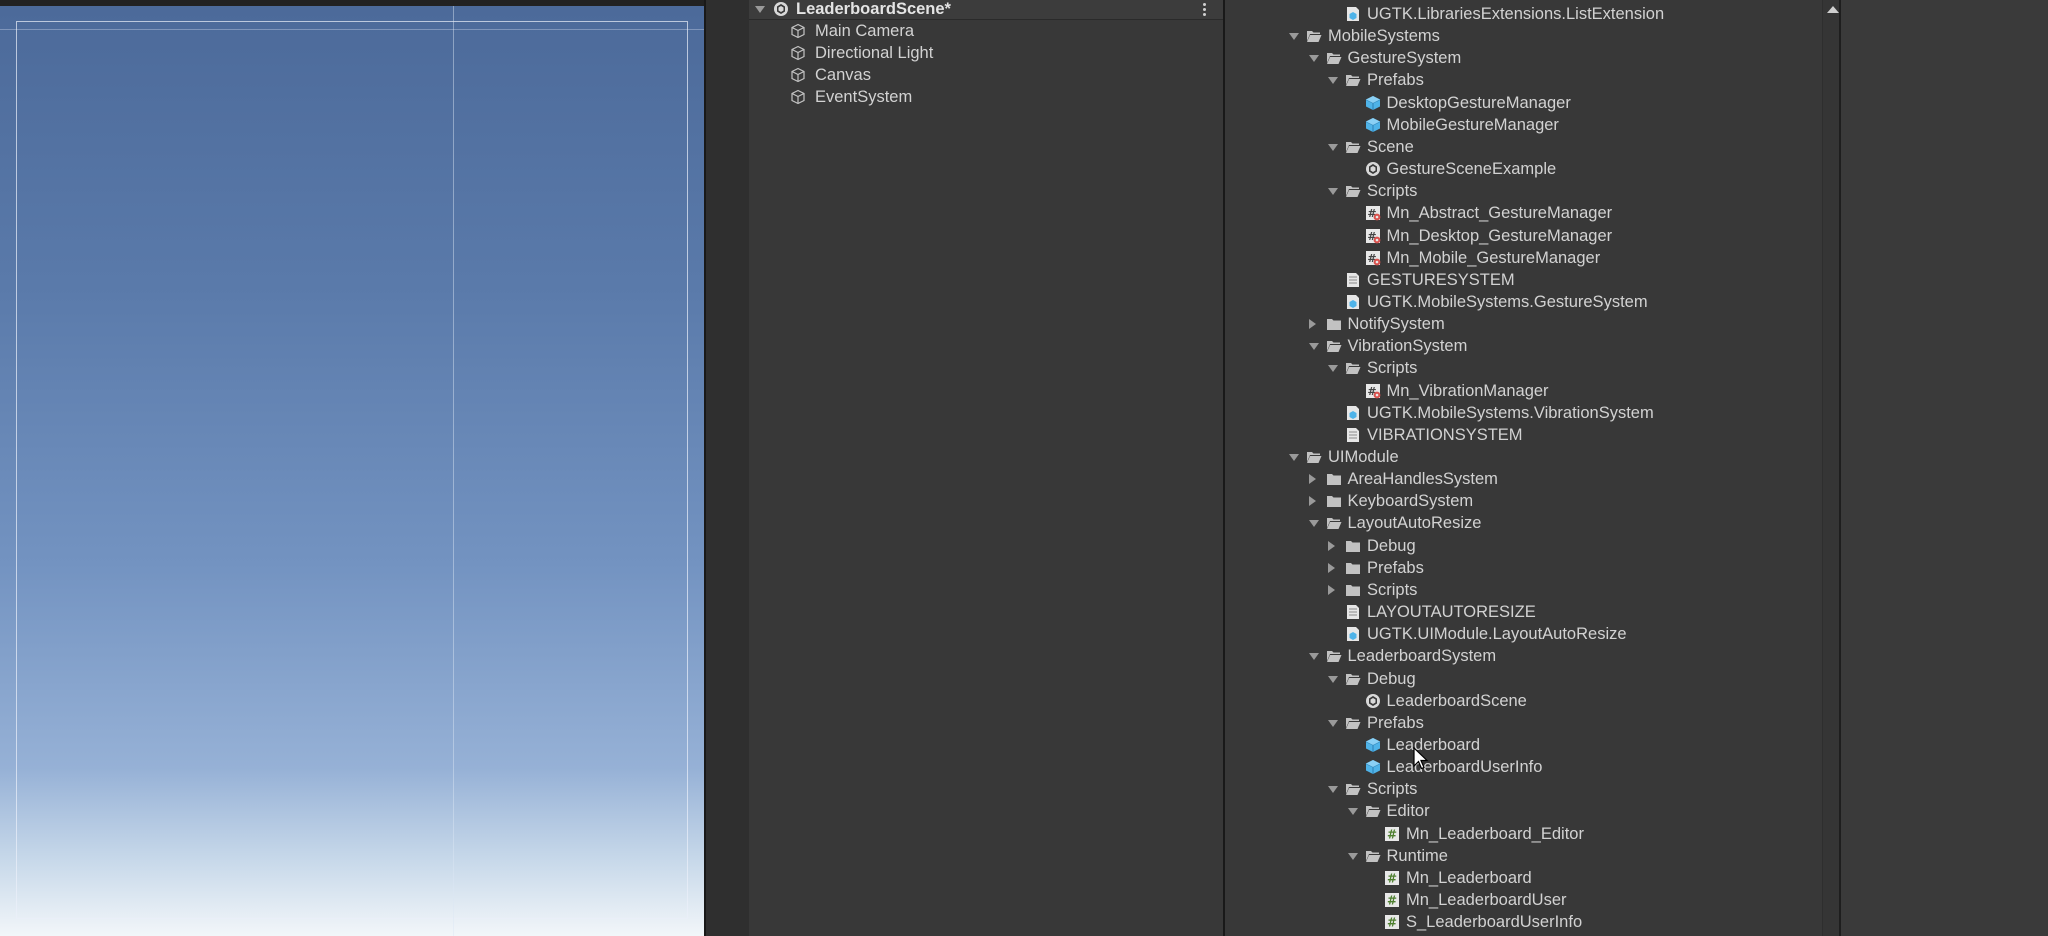  I want to click on project-item-label: Mn_Leaderboard, so click(1469, 877).